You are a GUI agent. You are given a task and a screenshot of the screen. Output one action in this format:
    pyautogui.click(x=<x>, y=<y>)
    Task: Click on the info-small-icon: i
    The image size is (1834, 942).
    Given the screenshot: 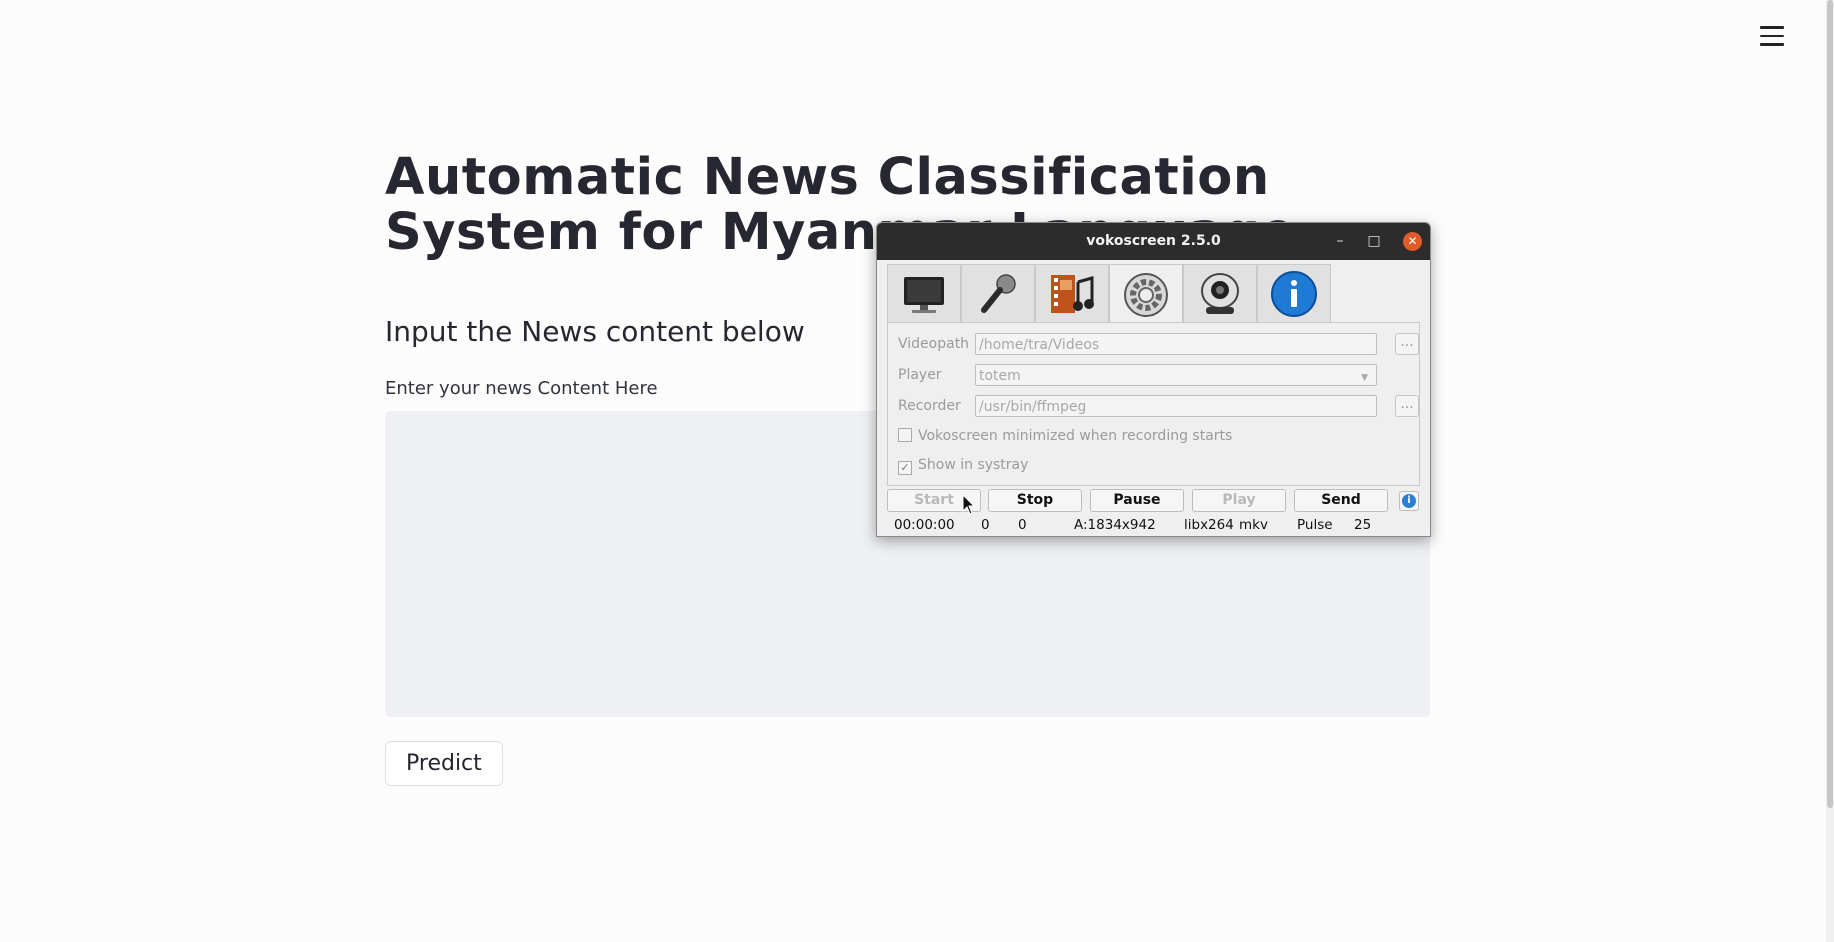 What is the action you would take?
    pyautogui.click(x=1409, y=501)
    